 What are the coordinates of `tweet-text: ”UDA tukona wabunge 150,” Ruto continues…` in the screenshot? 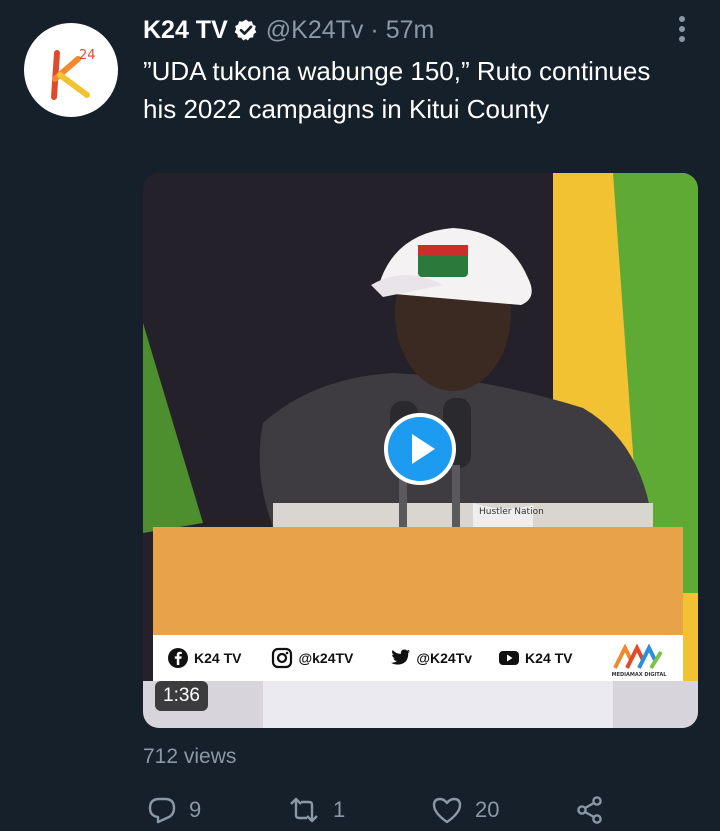 It's located at (397, 90).